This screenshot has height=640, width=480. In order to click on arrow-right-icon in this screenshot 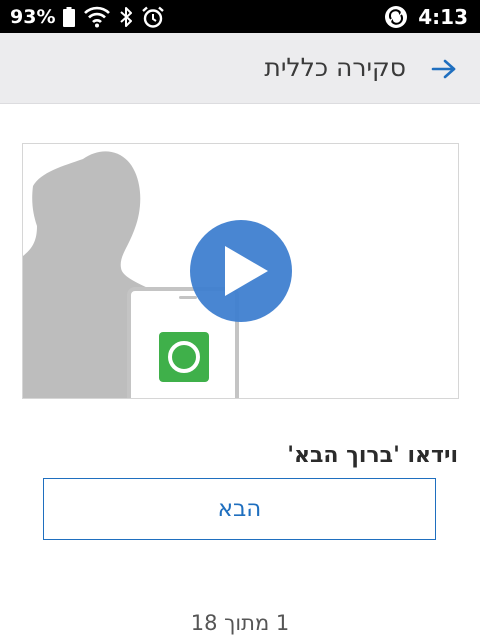, I will do `click(443, 69)`.